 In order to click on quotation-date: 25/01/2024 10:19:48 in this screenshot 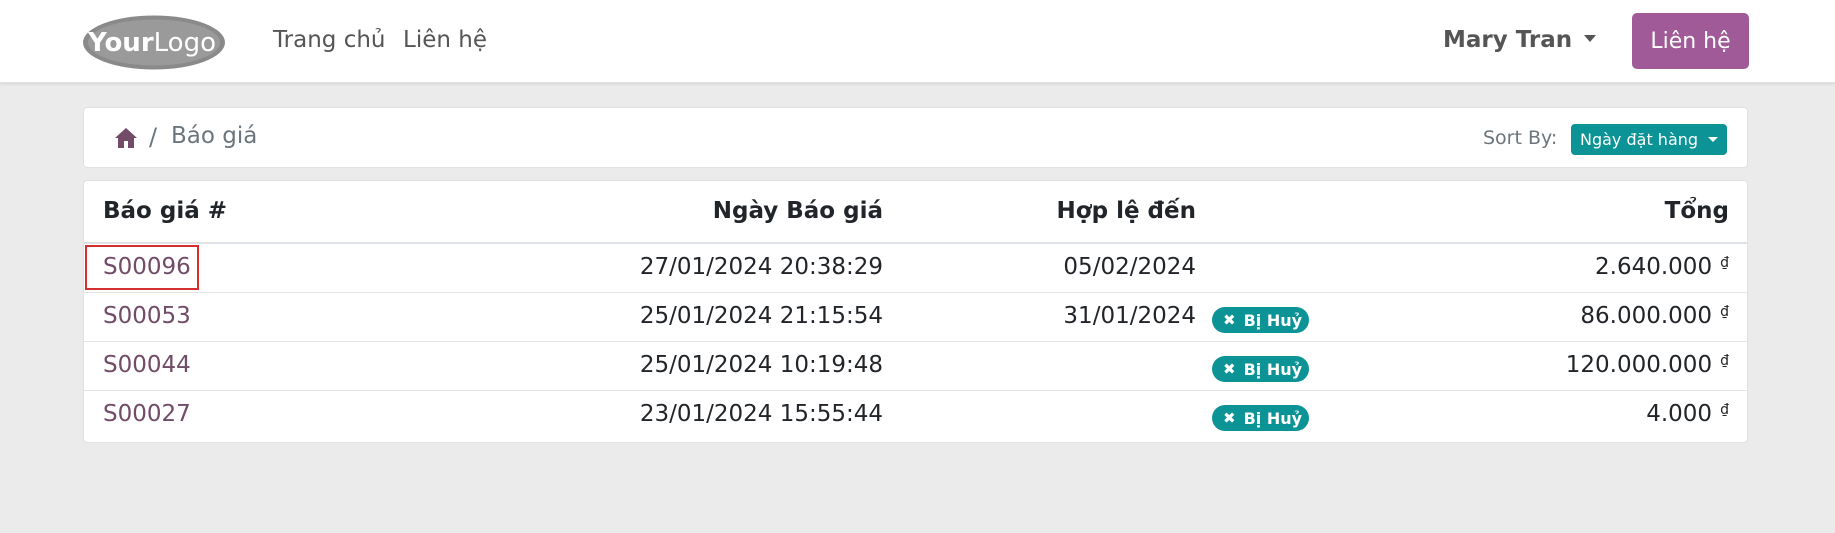, I will do `click(761, 365)`.